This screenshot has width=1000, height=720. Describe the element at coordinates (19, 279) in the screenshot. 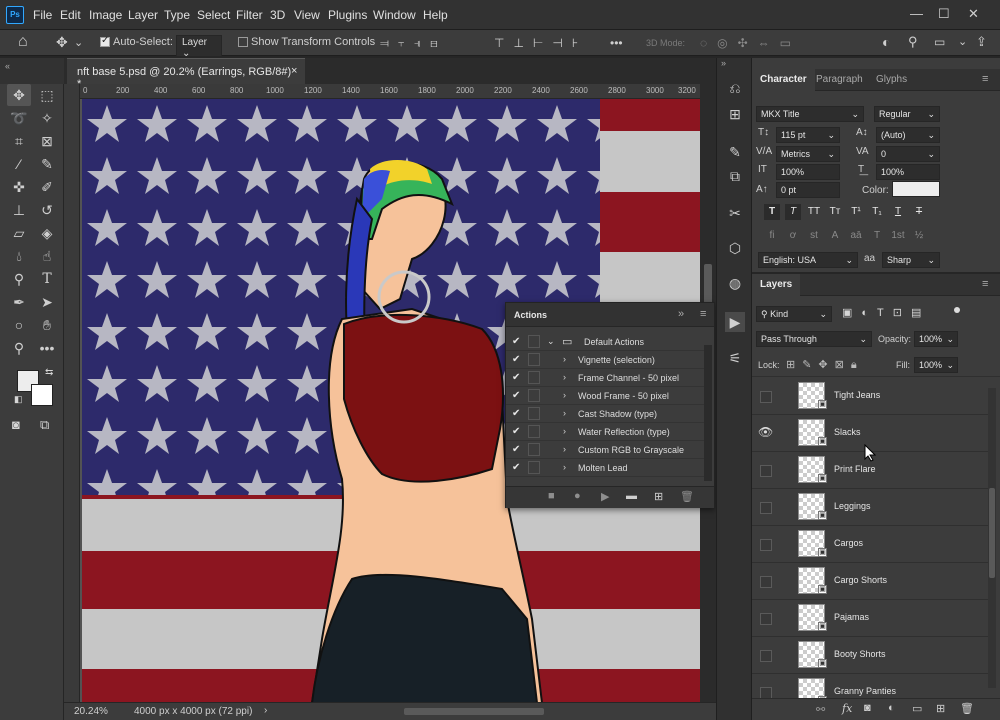

I see `dodge-tool-icon: ⚲` at that location.